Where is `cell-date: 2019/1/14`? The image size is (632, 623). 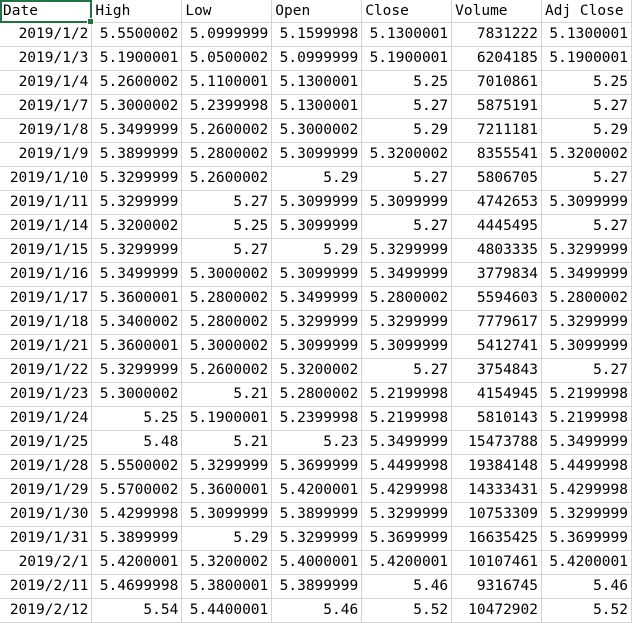
cell-date: 2019/1/14 is located at coordinates (46, 226).